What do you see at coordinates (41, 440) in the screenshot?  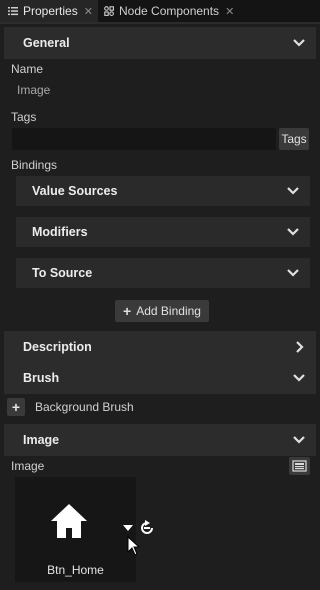 I see `section-image-title: Image` at bounding box center [41, 440].